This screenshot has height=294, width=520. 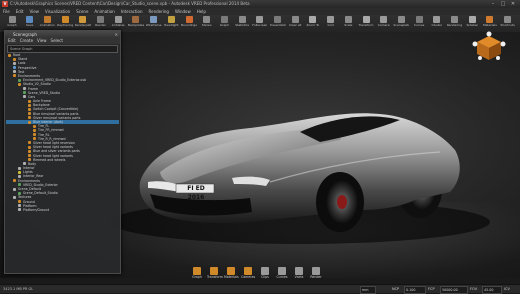 What do you see at coordinates (116, 34) in the screenshot?
I see `close-panel-icon: ✕` at bounding box center [116, 34].